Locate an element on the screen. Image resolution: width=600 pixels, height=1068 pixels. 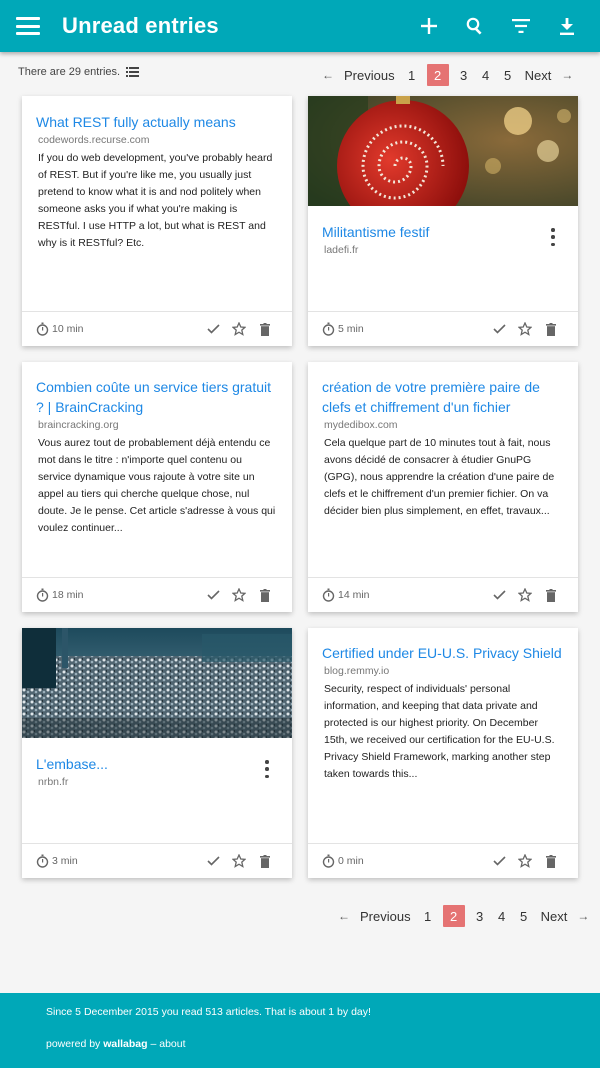
download-icon is located at coordinates (567, 26).